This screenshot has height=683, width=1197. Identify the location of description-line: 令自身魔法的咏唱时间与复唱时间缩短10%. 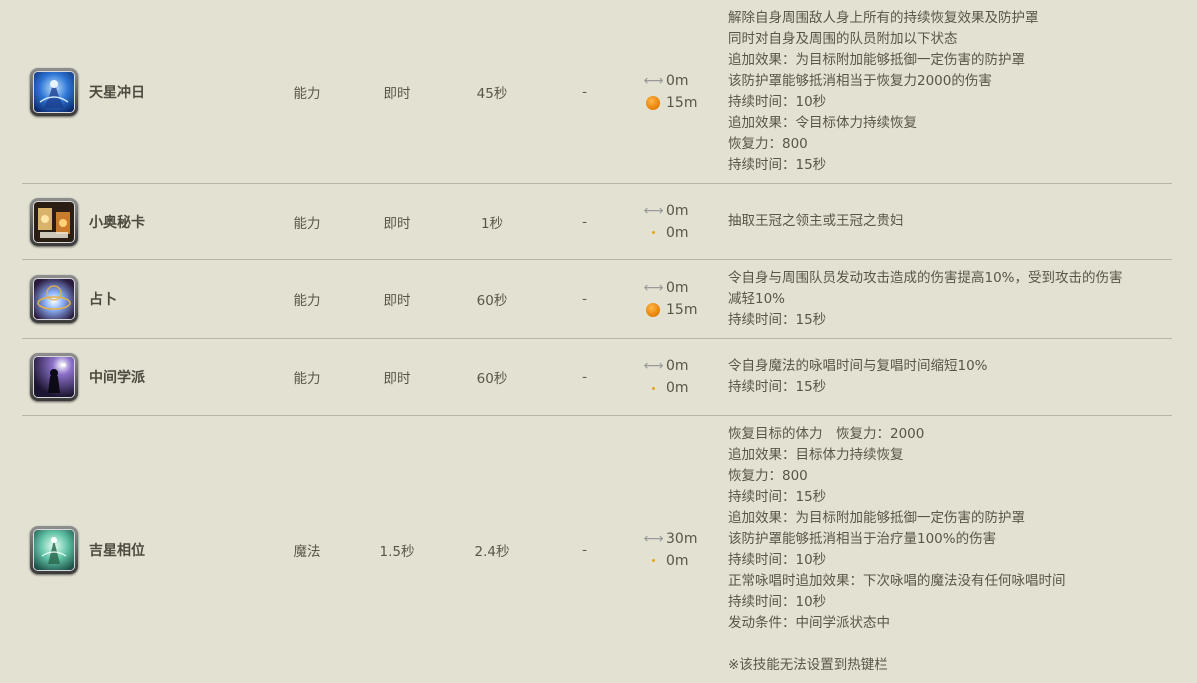
(858, 366).